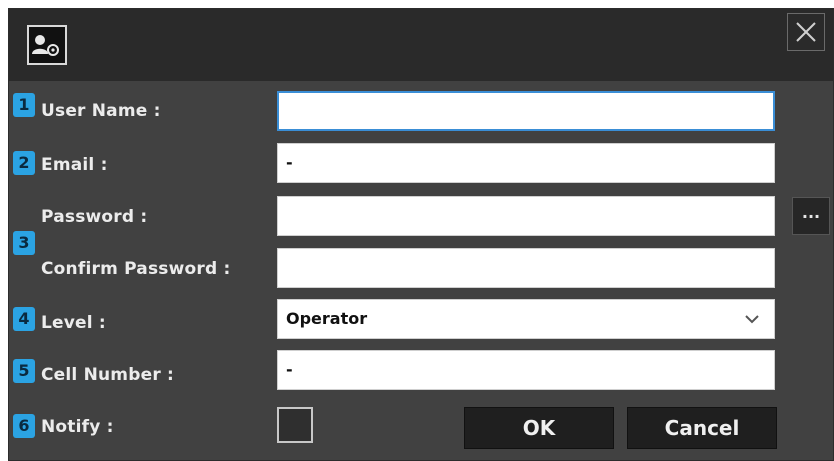 The height and width of the screenshot is (461, 834). Describe the element at coordinates (74, 165) in the screenshot. I see `email-label: Email :` at that location.